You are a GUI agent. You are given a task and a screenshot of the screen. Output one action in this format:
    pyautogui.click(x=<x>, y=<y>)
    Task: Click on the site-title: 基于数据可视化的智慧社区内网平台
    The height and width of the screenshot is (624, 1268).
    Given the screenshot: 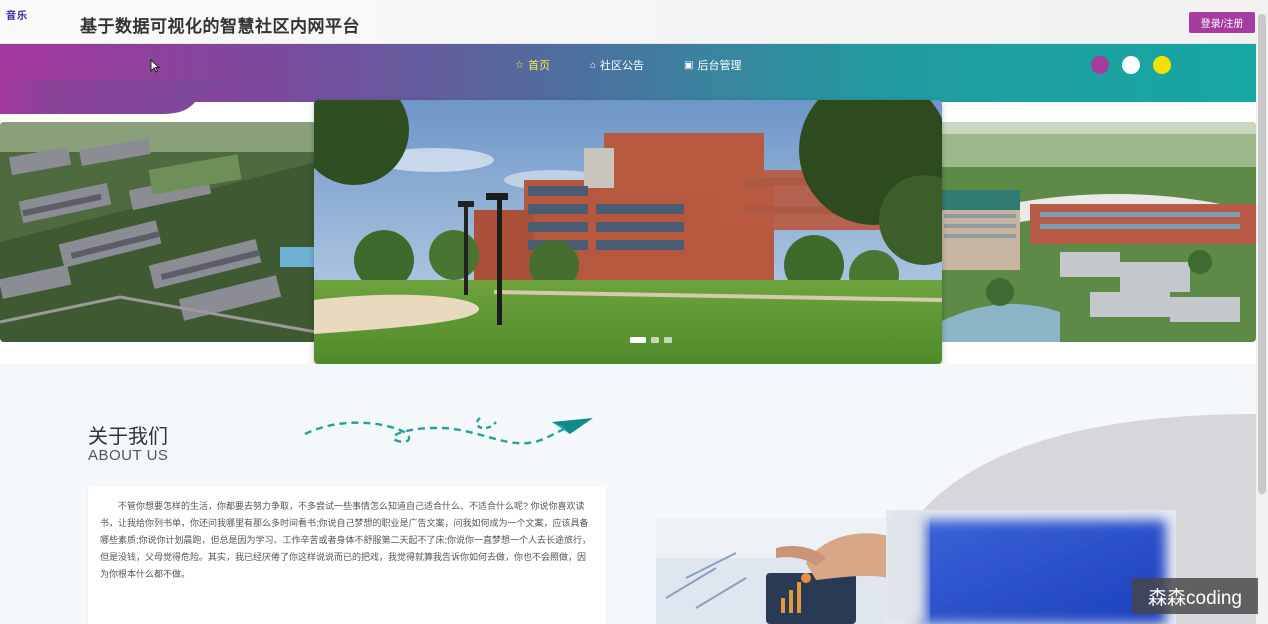 What is the action you would take?
    pyautogui.click(x=220, y=26)
    